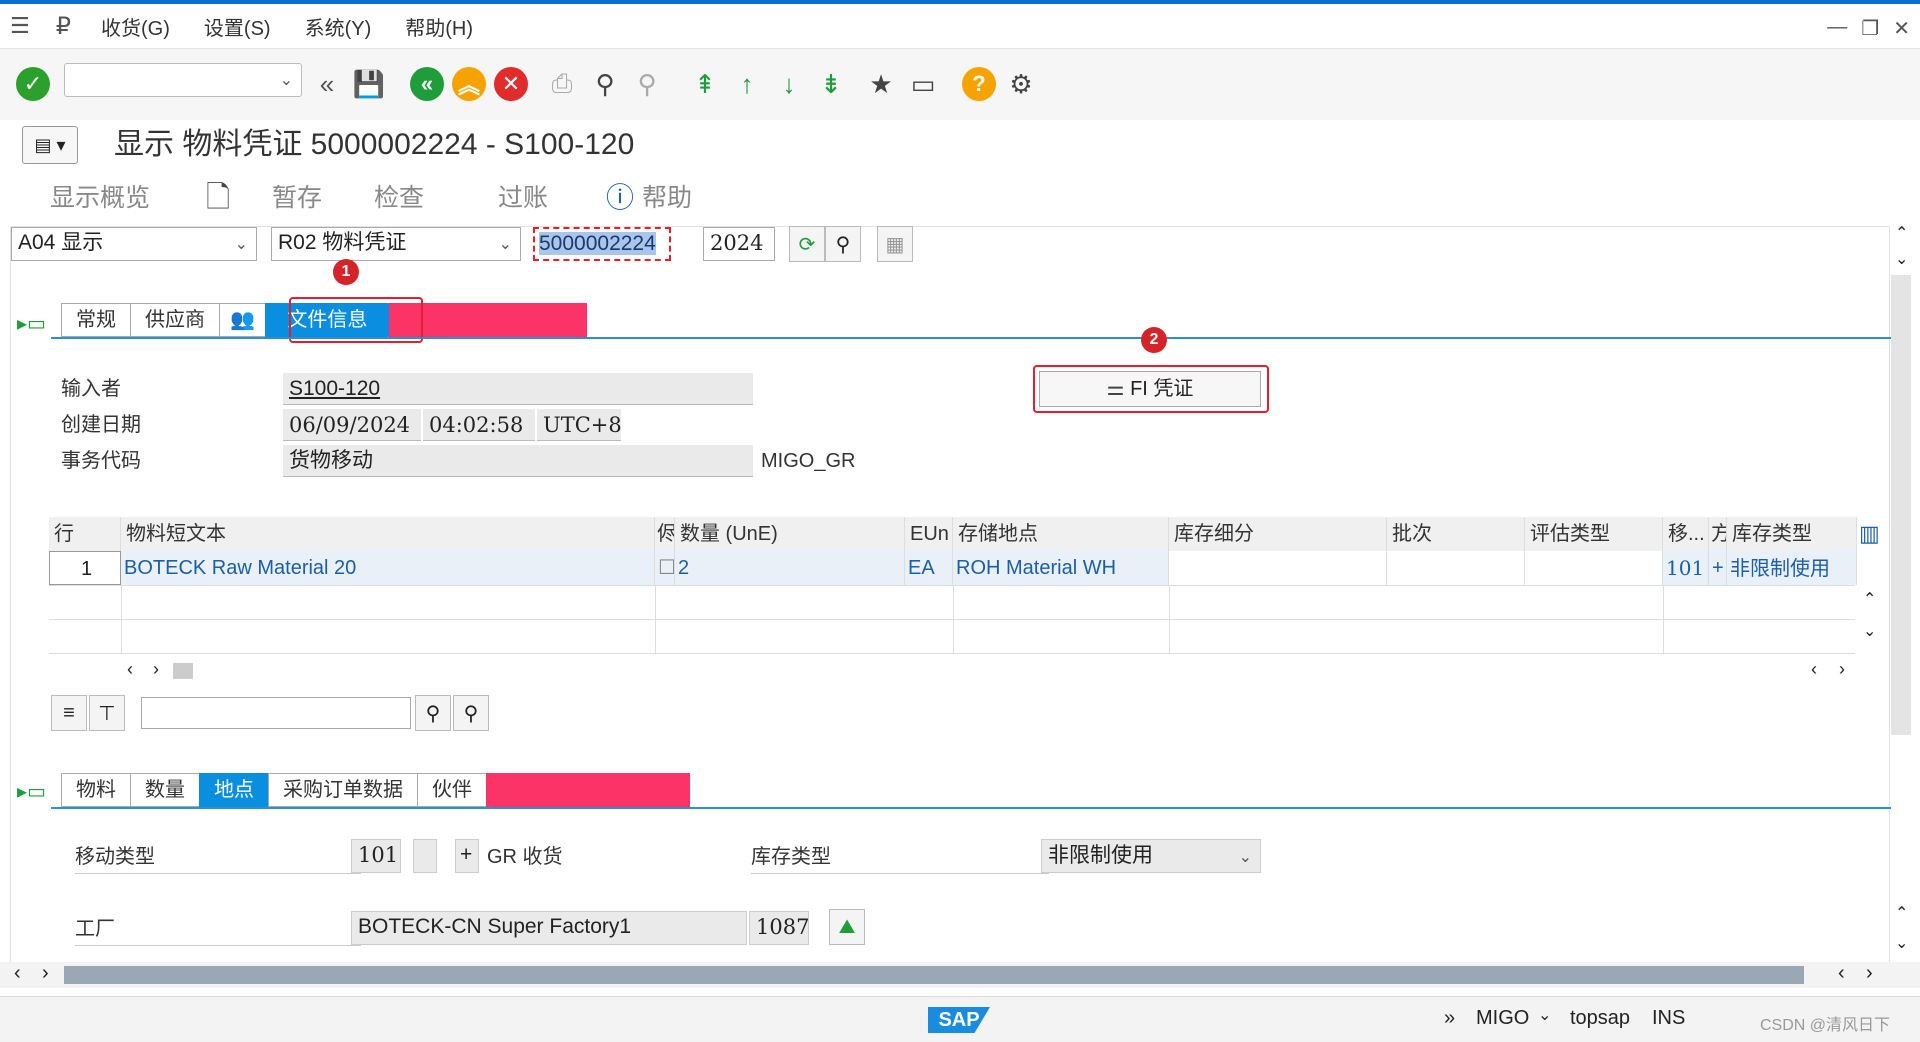 Image resolution: width=1920 pixels, height=1042 pixels. I want to click on tab-vendor: 供应商, so click(174, 320).